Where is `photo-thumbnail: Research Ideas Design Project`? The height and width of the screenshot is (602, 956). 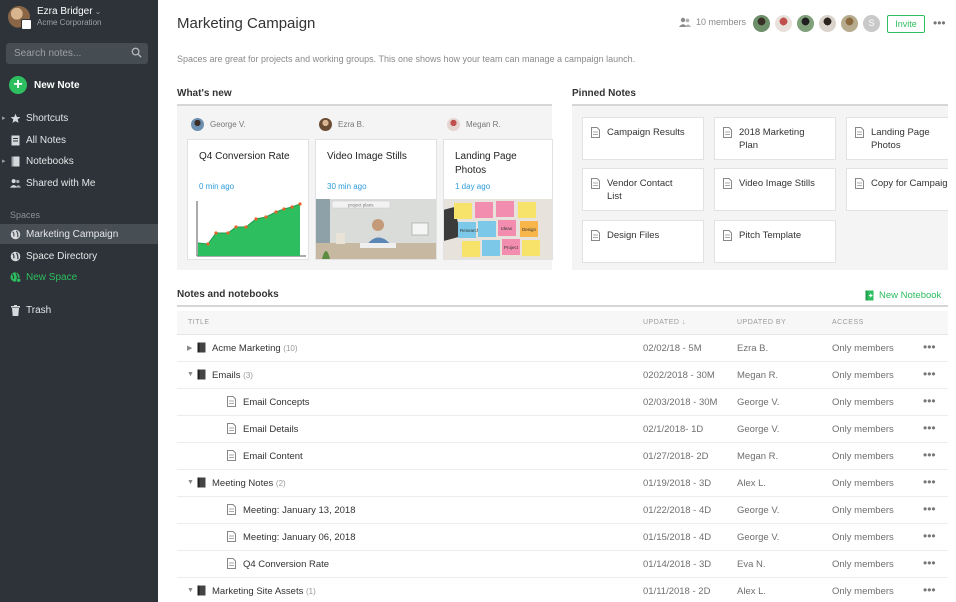
photo-thumbnail: Research Ideas Design Project is located at coordinates (498, 229).